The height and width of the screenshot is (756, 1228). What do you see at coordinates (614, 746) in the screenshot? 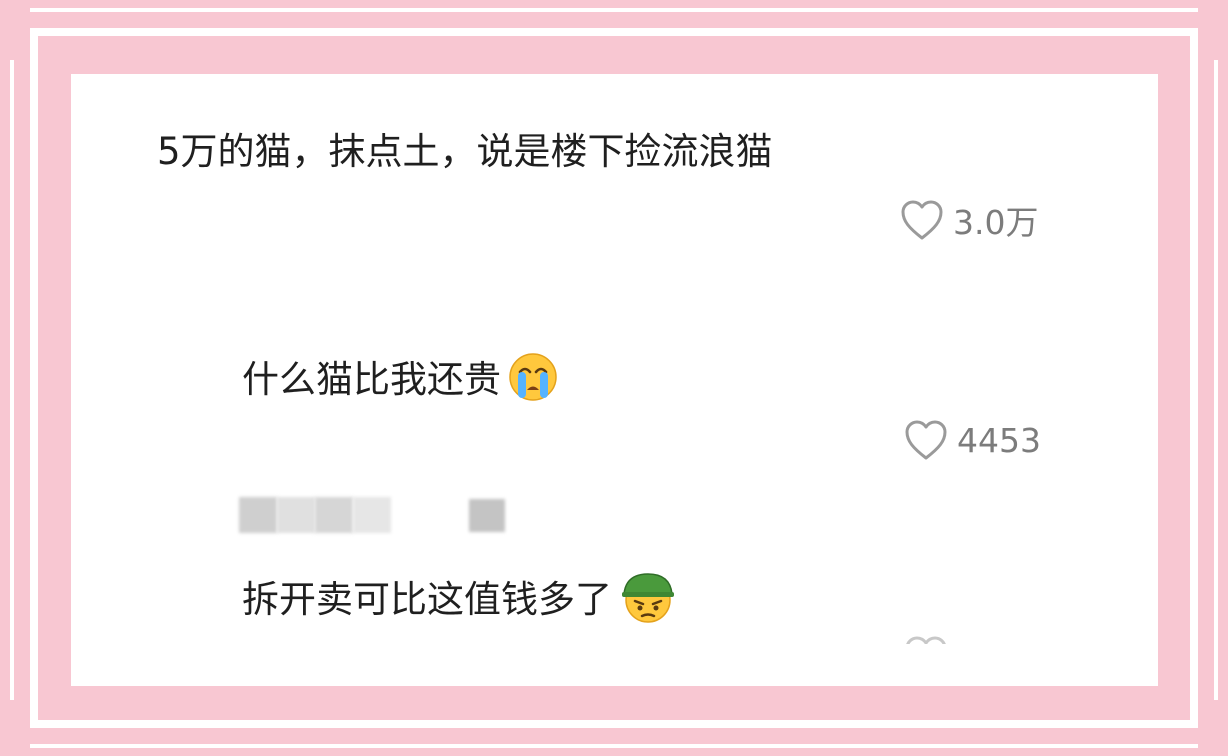
I see `frame-stripe-bottom-outer` at bounding box center [614, 746].